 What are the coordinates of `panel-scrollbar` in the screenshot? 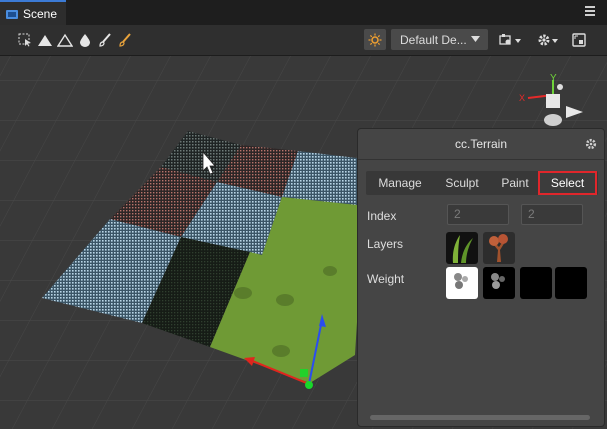 It's located at (480, 417).